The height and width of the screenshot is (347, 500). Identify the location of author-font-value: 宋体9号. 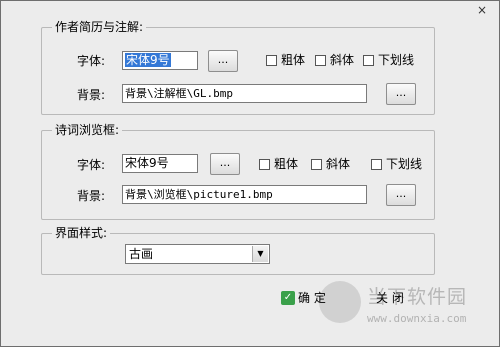
(148, 60).